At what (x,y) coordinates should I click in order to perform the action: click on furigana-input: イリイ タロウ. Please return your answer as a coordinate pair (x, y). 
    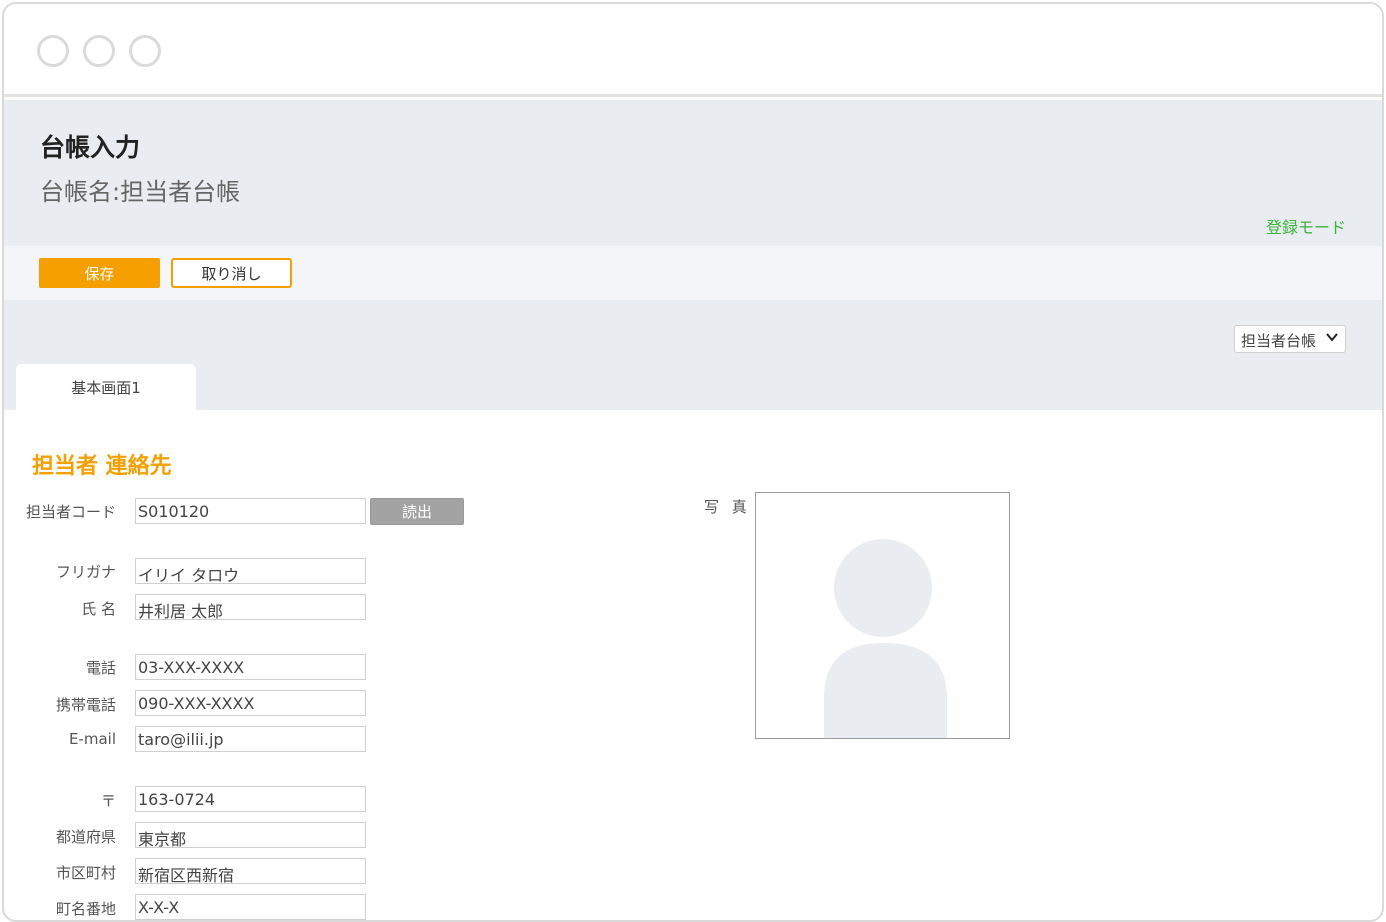
    Looking at the image, I should click on (250, 571).